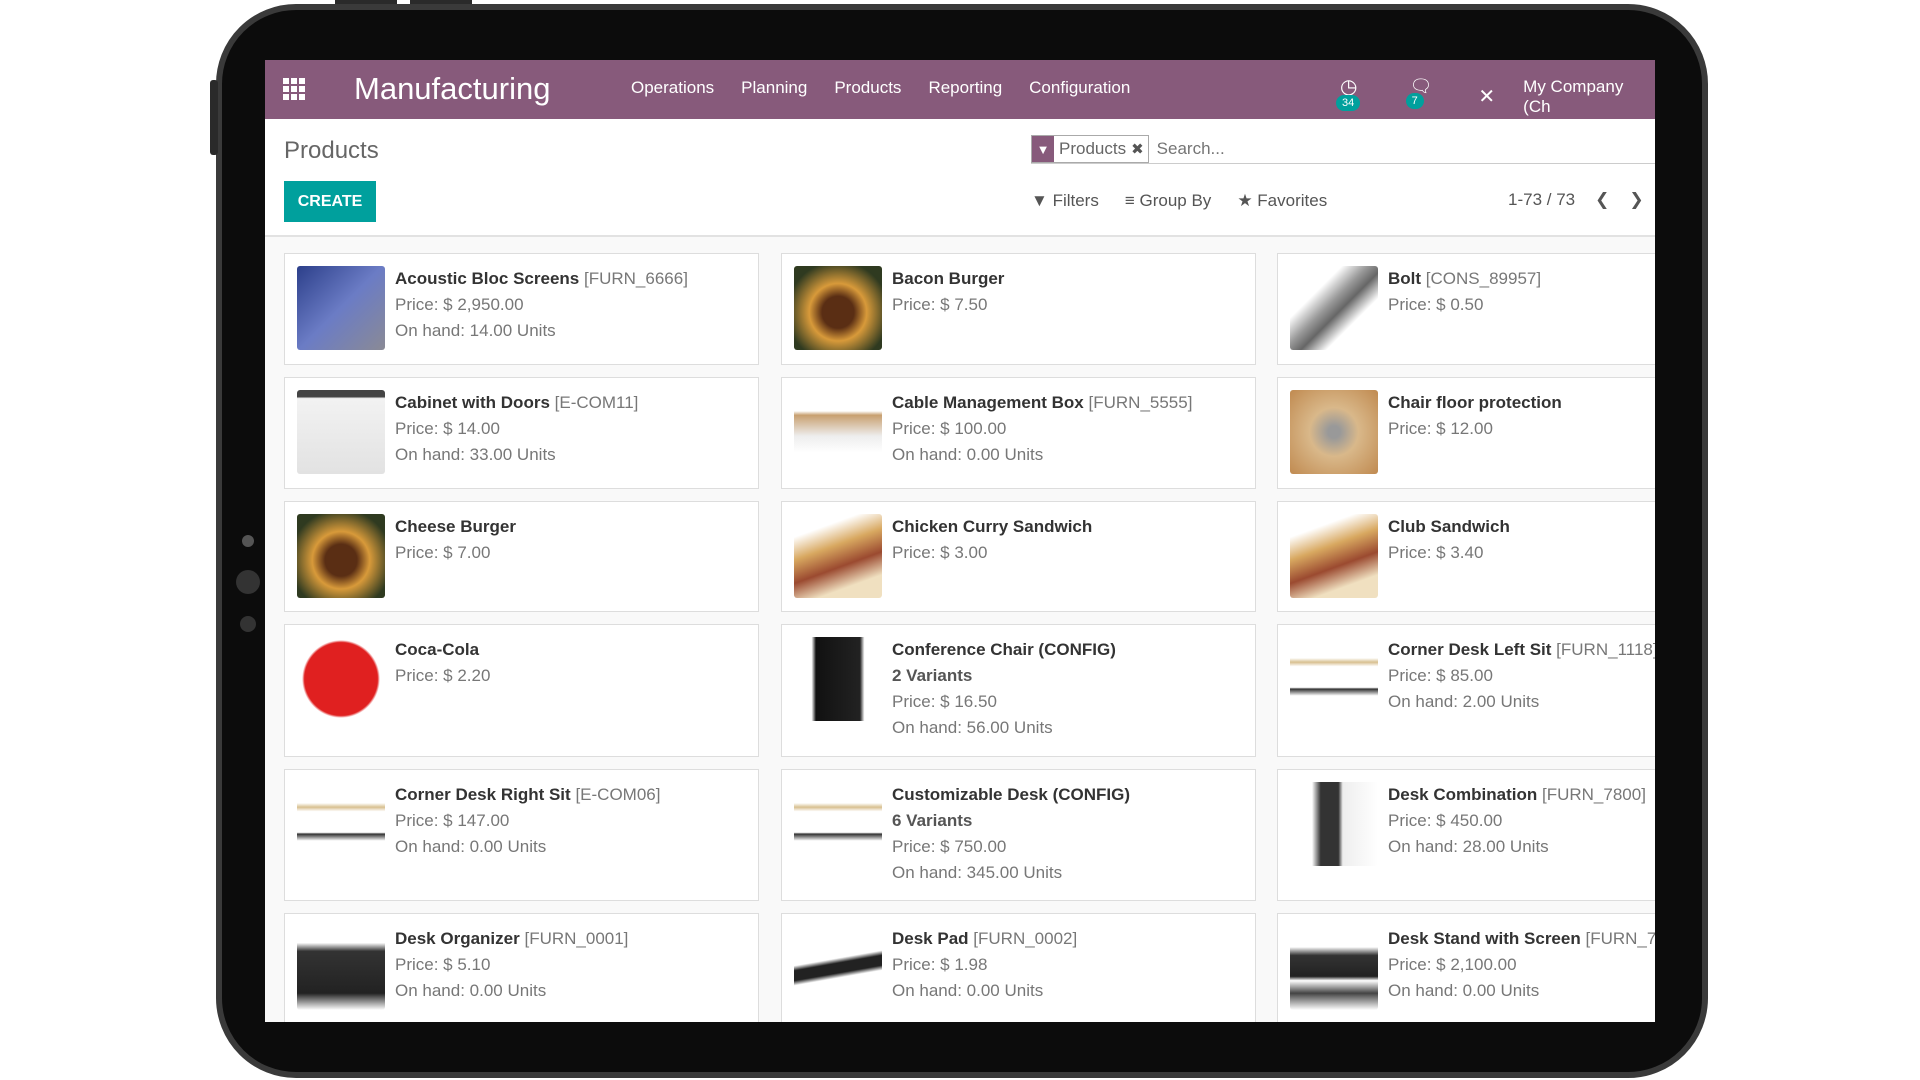 The height and width of the screenshot is (1080, 1920). I want to click on product-card: Bacon Burger Price: $ 7.50, so click(1018, 309).